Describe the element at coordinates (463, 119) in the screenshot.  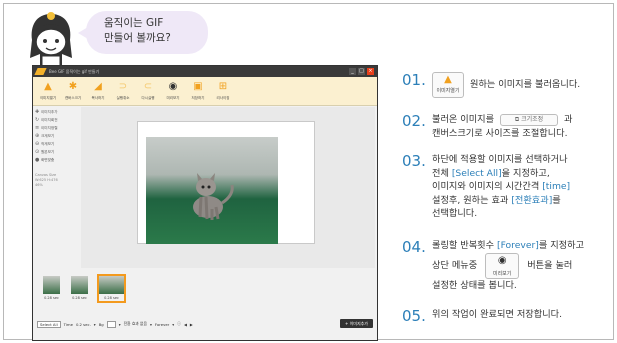
I see `step-text: 불러온 이미지를` at that location.